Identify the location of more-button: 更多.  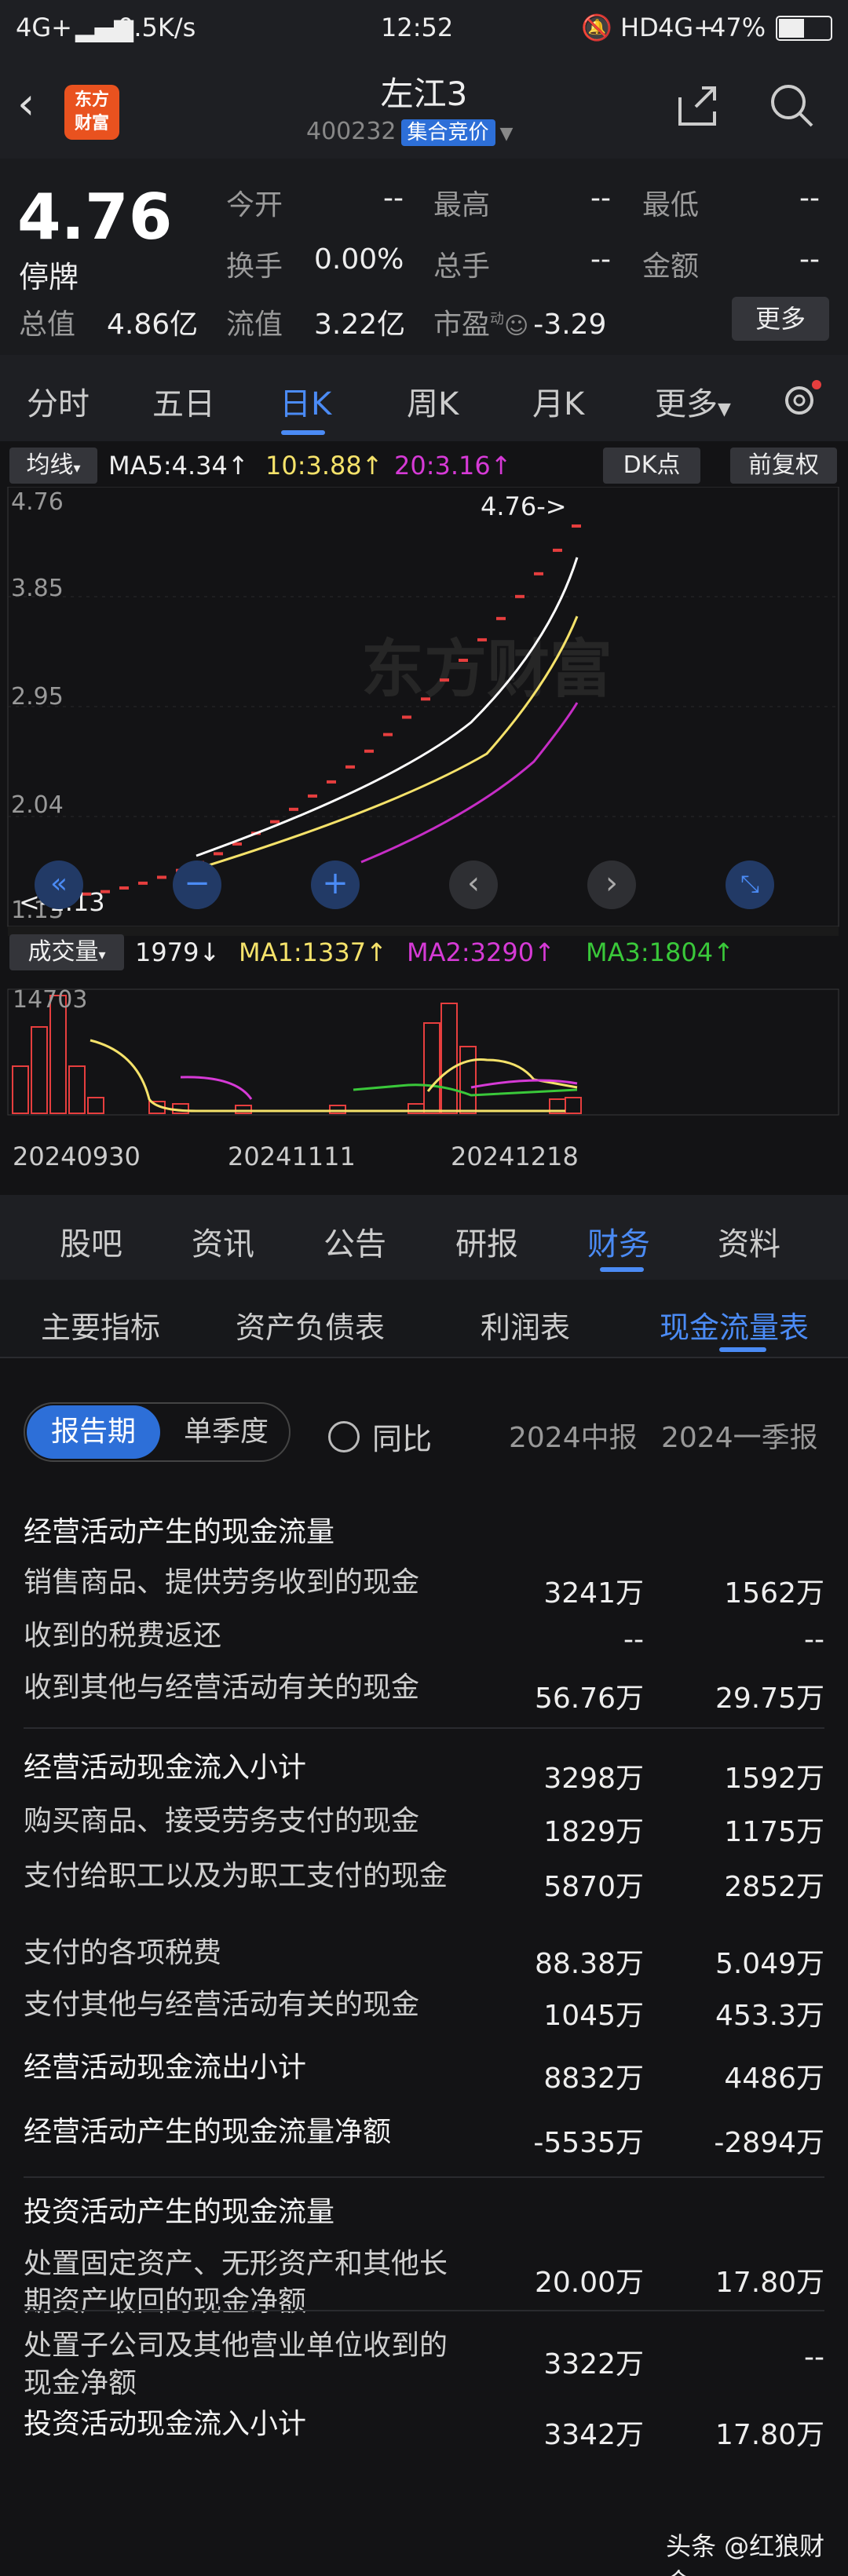
(780, 319).